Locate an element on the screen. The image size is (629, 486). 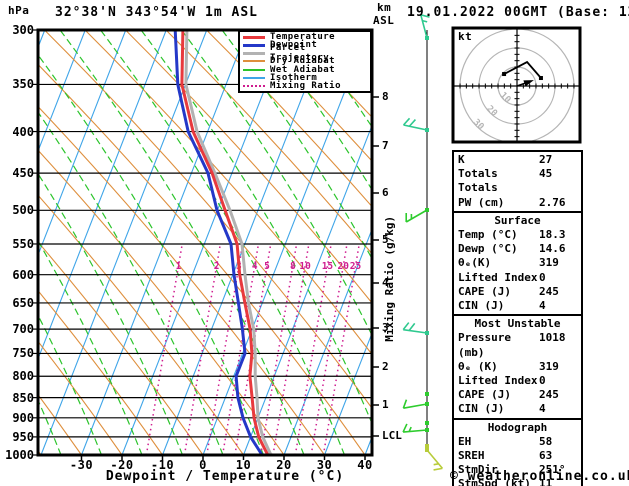
indices-section-header: Surface is located at coordinates (517, 220).